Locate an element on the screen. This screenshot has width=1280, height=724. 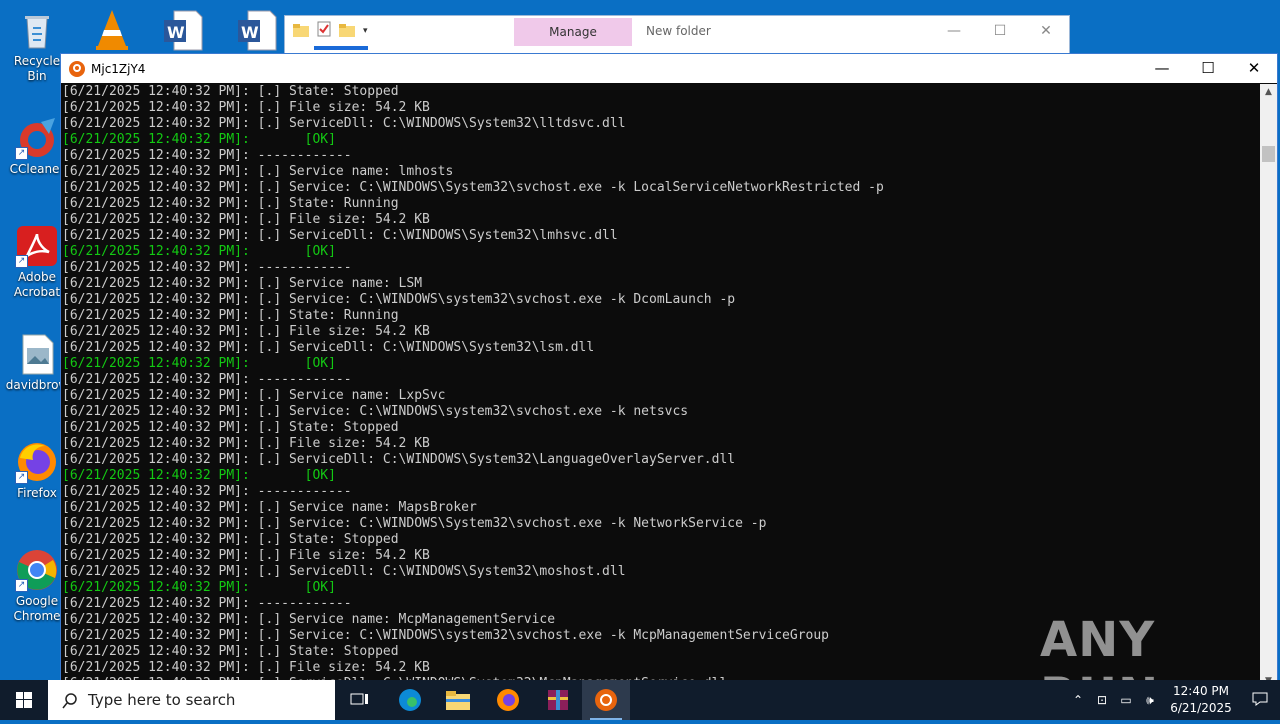
edge-icon is located at coordinates (410, 700).